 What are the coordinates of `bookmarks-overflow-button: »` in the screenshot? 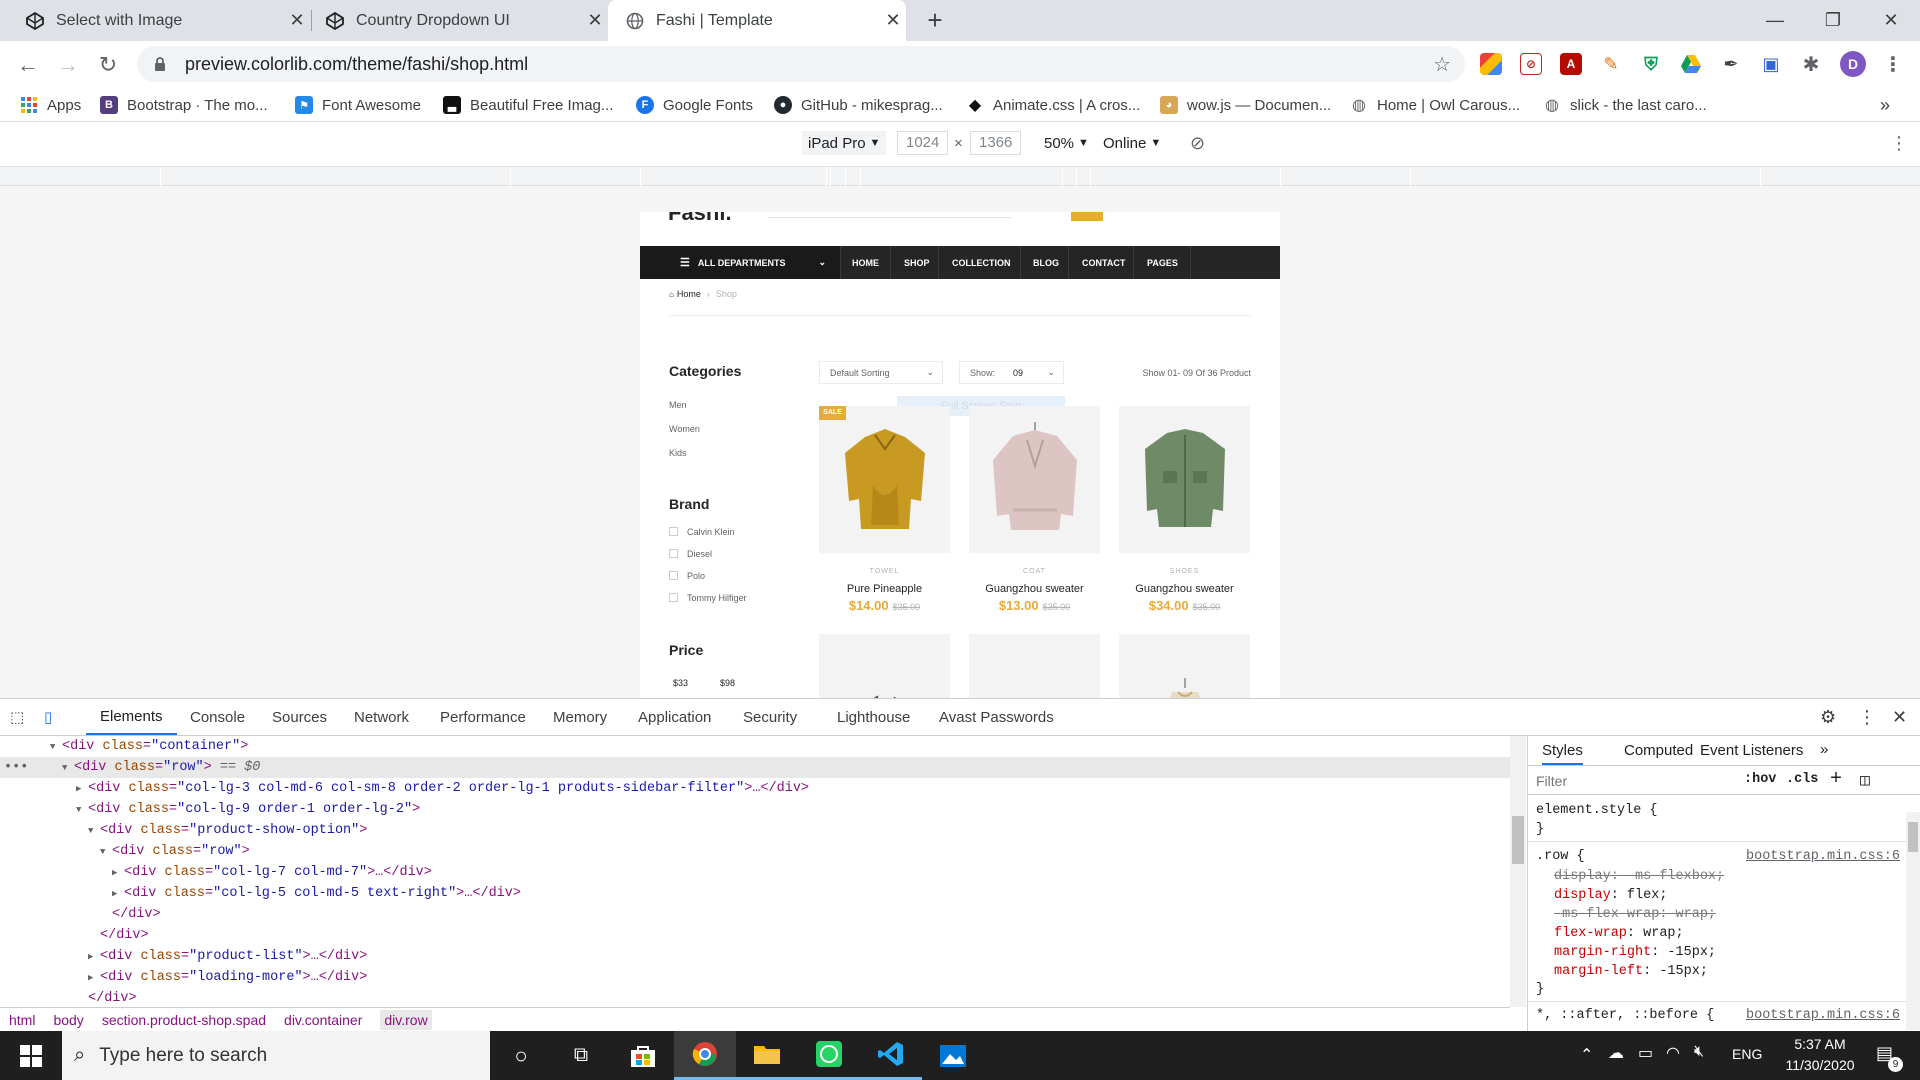 It's located at (1885, 105).